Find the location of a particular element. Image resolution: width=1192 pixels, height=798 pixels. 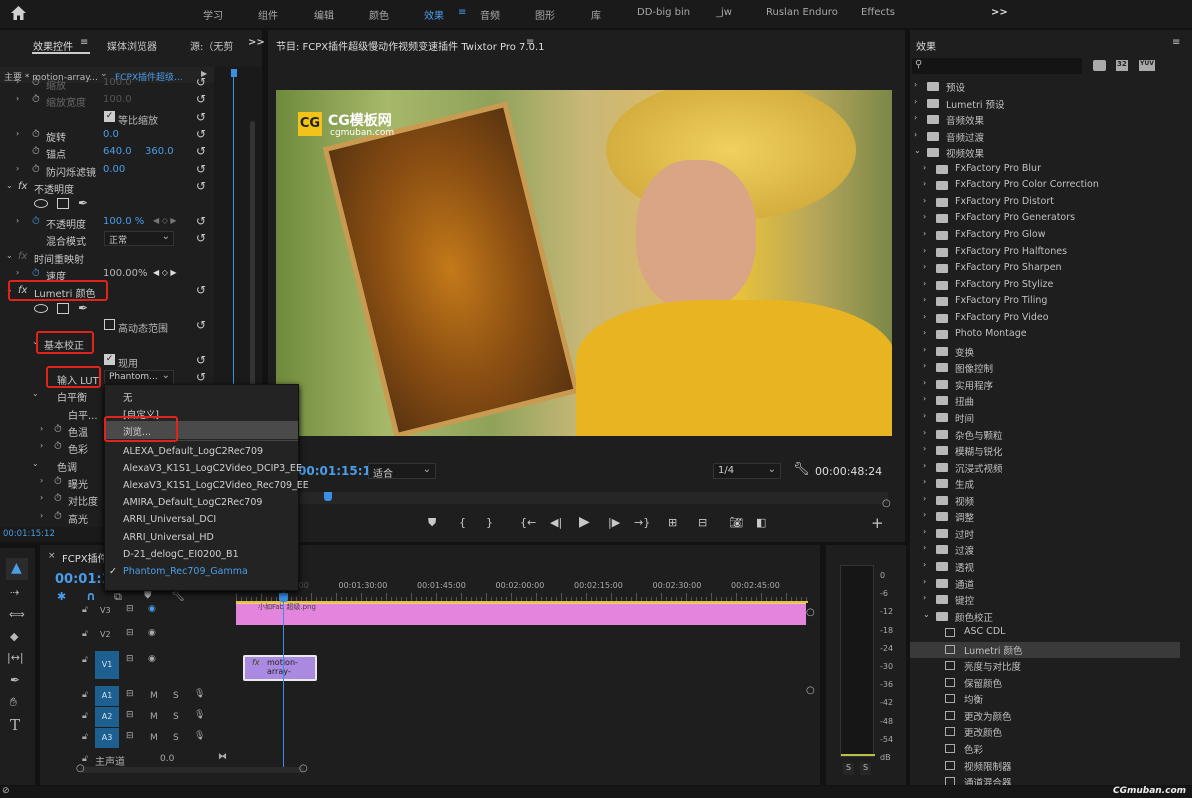

scrollbar is located at coordinates (252, 256).